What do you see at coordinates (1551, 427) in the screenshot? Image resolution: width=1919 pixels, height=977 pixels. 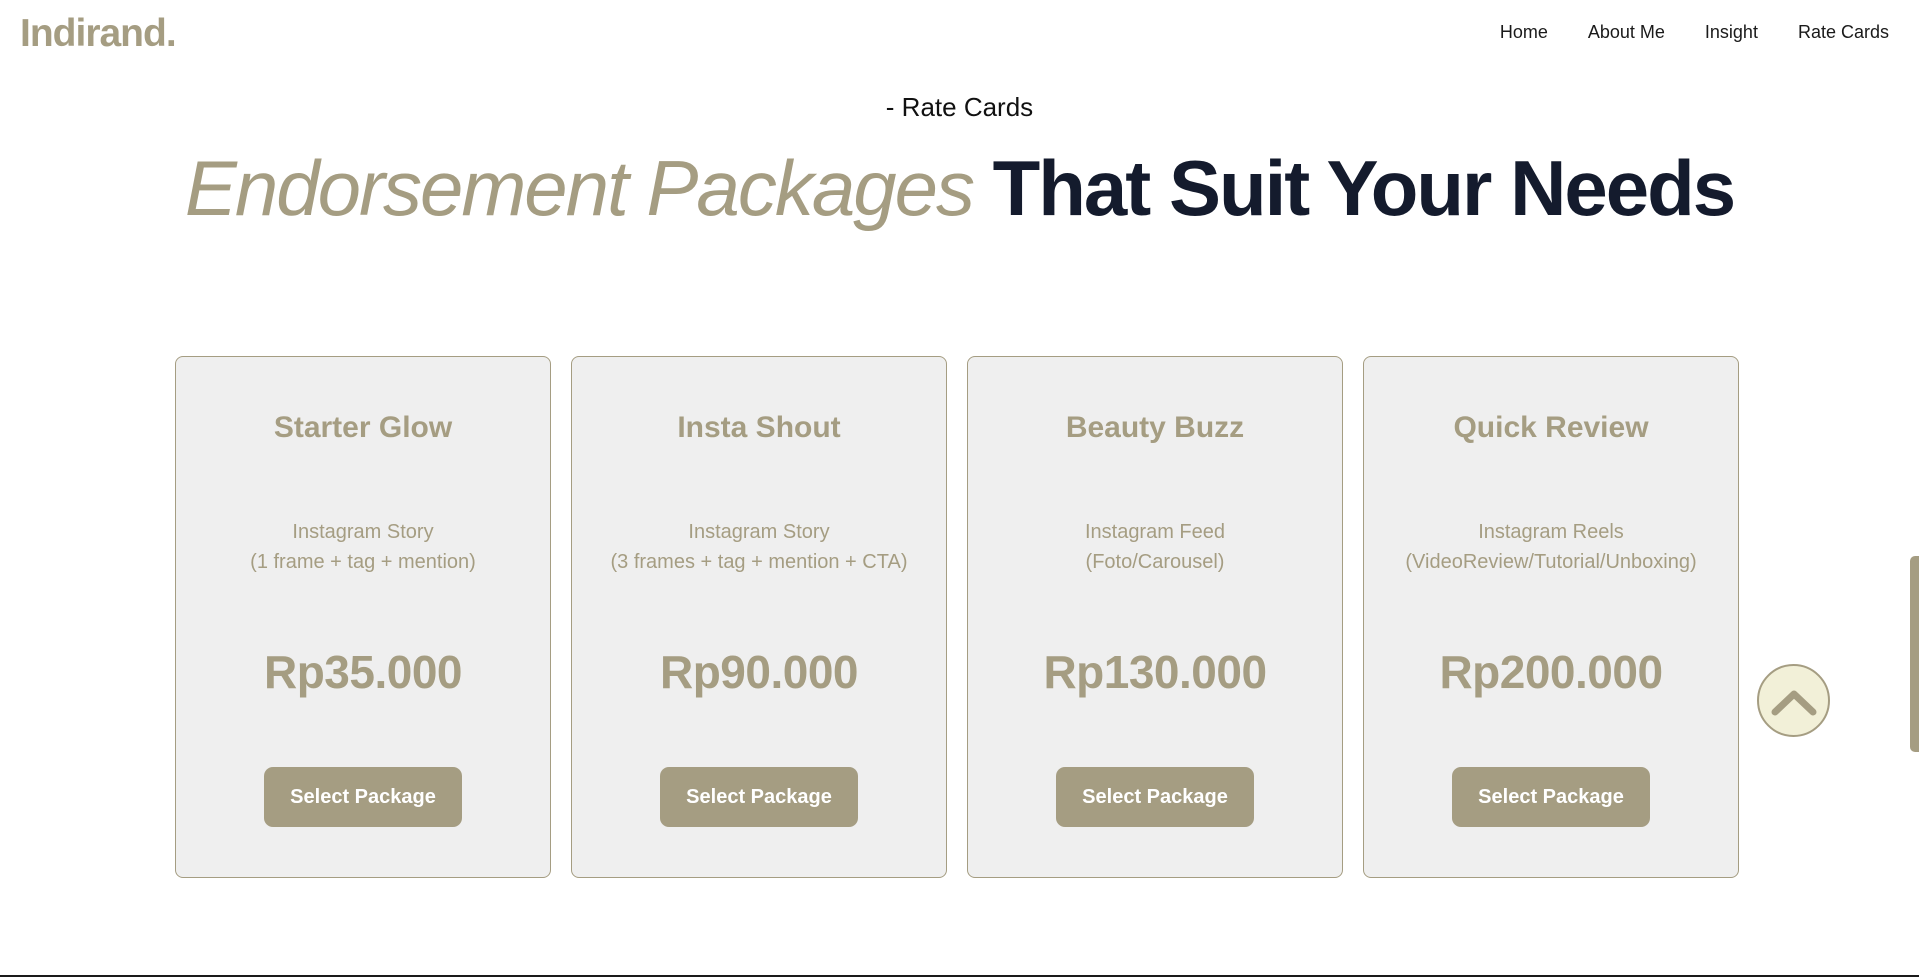 I see `package-title: Quick Review` at bounding box center [1551, 427].